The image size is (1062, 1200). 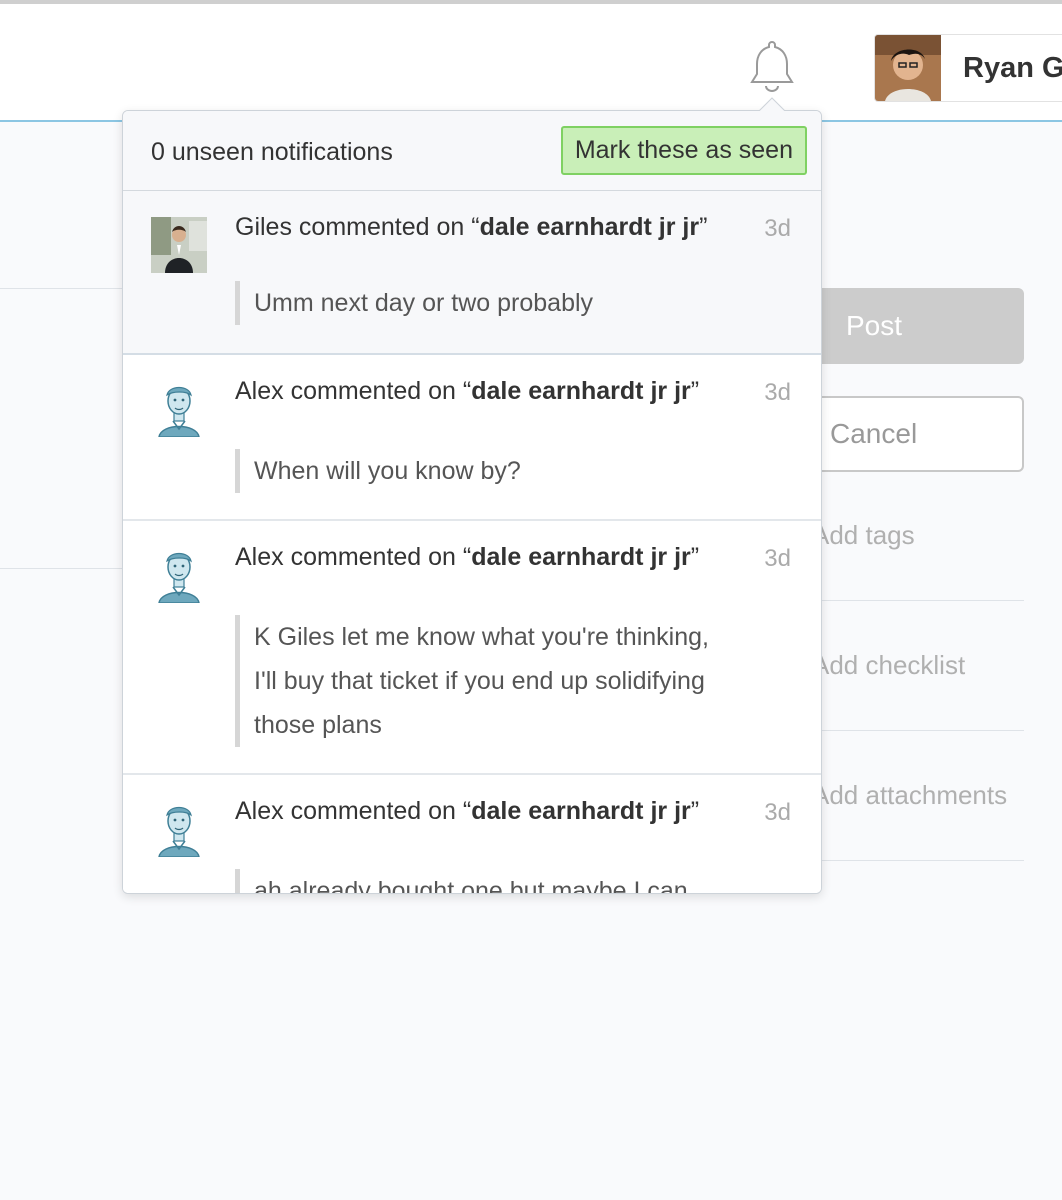 I want to click on notification-comment: When will you know by?, so click(x=495, y=471).